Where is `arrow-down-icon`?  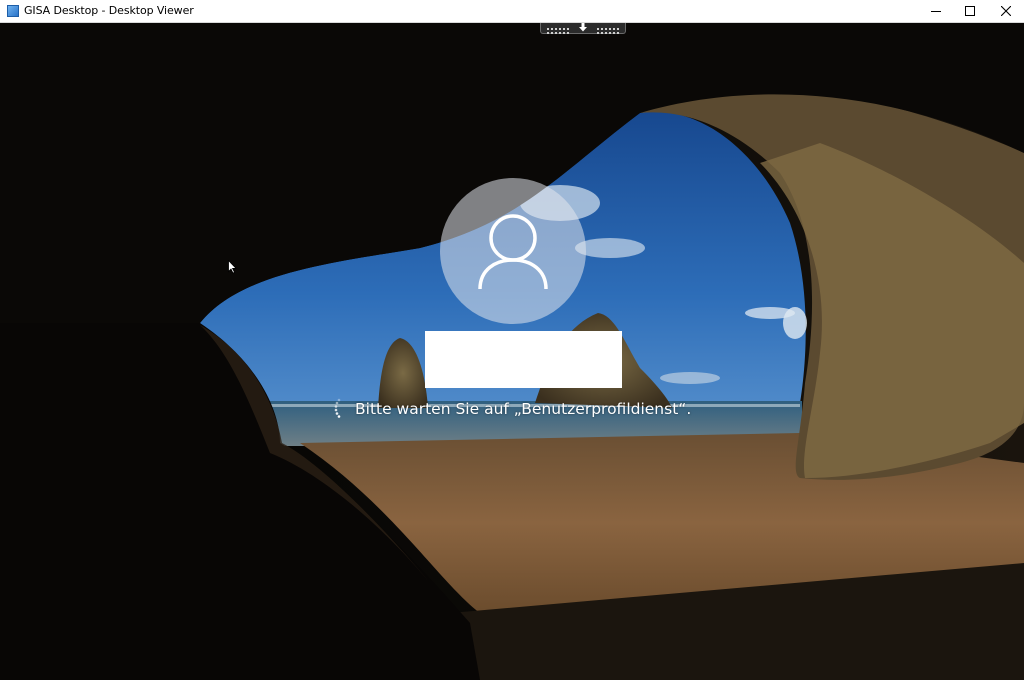
arrow-down-icon is located at coordinates (583, 27).